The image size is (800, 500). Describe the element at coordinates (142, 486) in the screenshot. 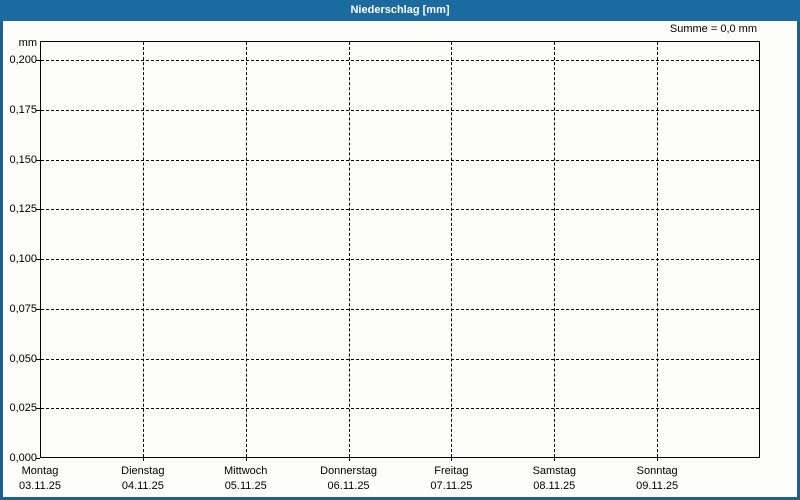

I see `x-label-date: 04.11.25` at that location.